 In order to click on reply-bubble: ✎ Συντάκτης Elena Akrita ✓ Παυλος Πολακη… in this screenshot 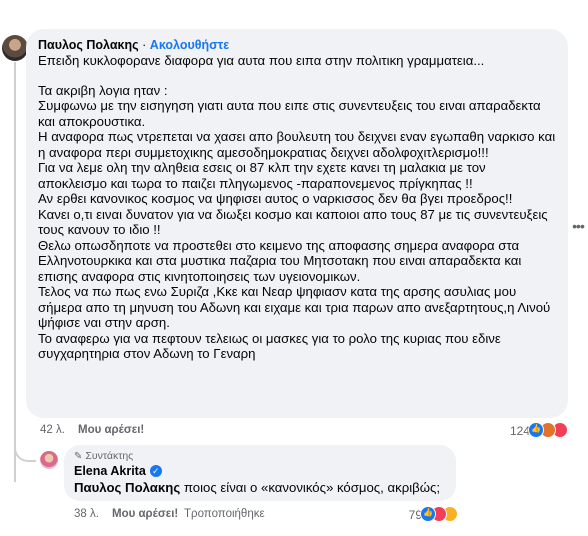, I will do `click(260, 473)`.